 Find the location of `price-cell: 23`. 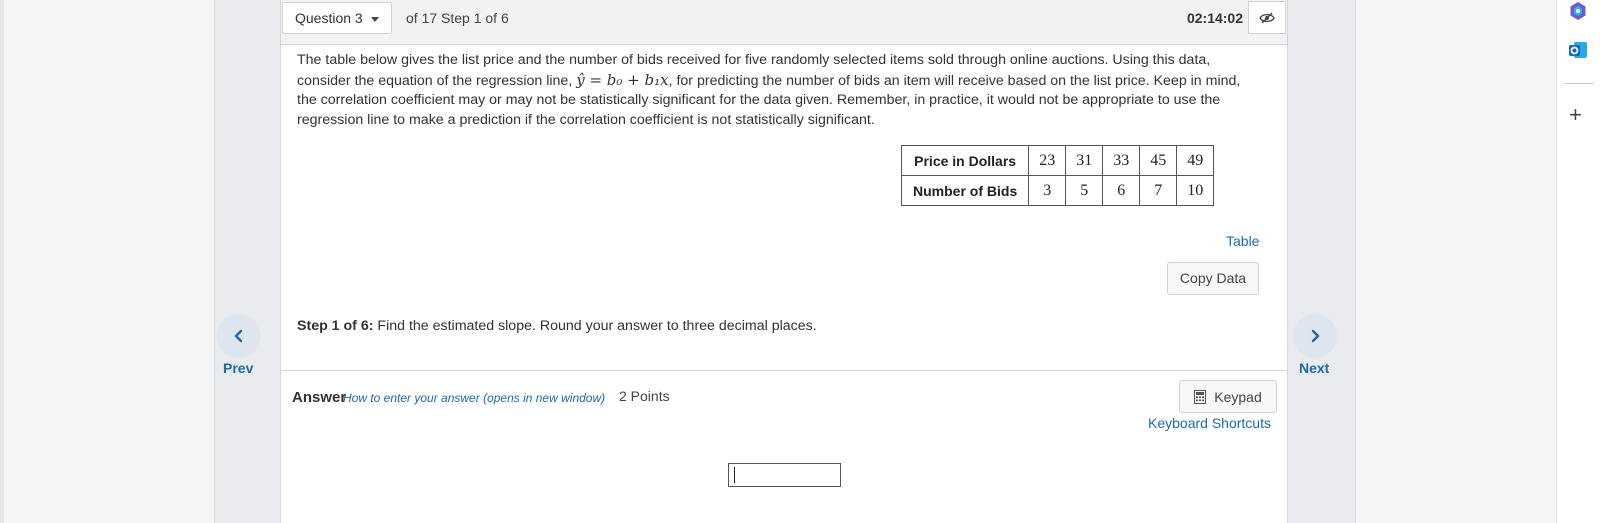

price-cell: 23 is located at coordinates (1047, 160).